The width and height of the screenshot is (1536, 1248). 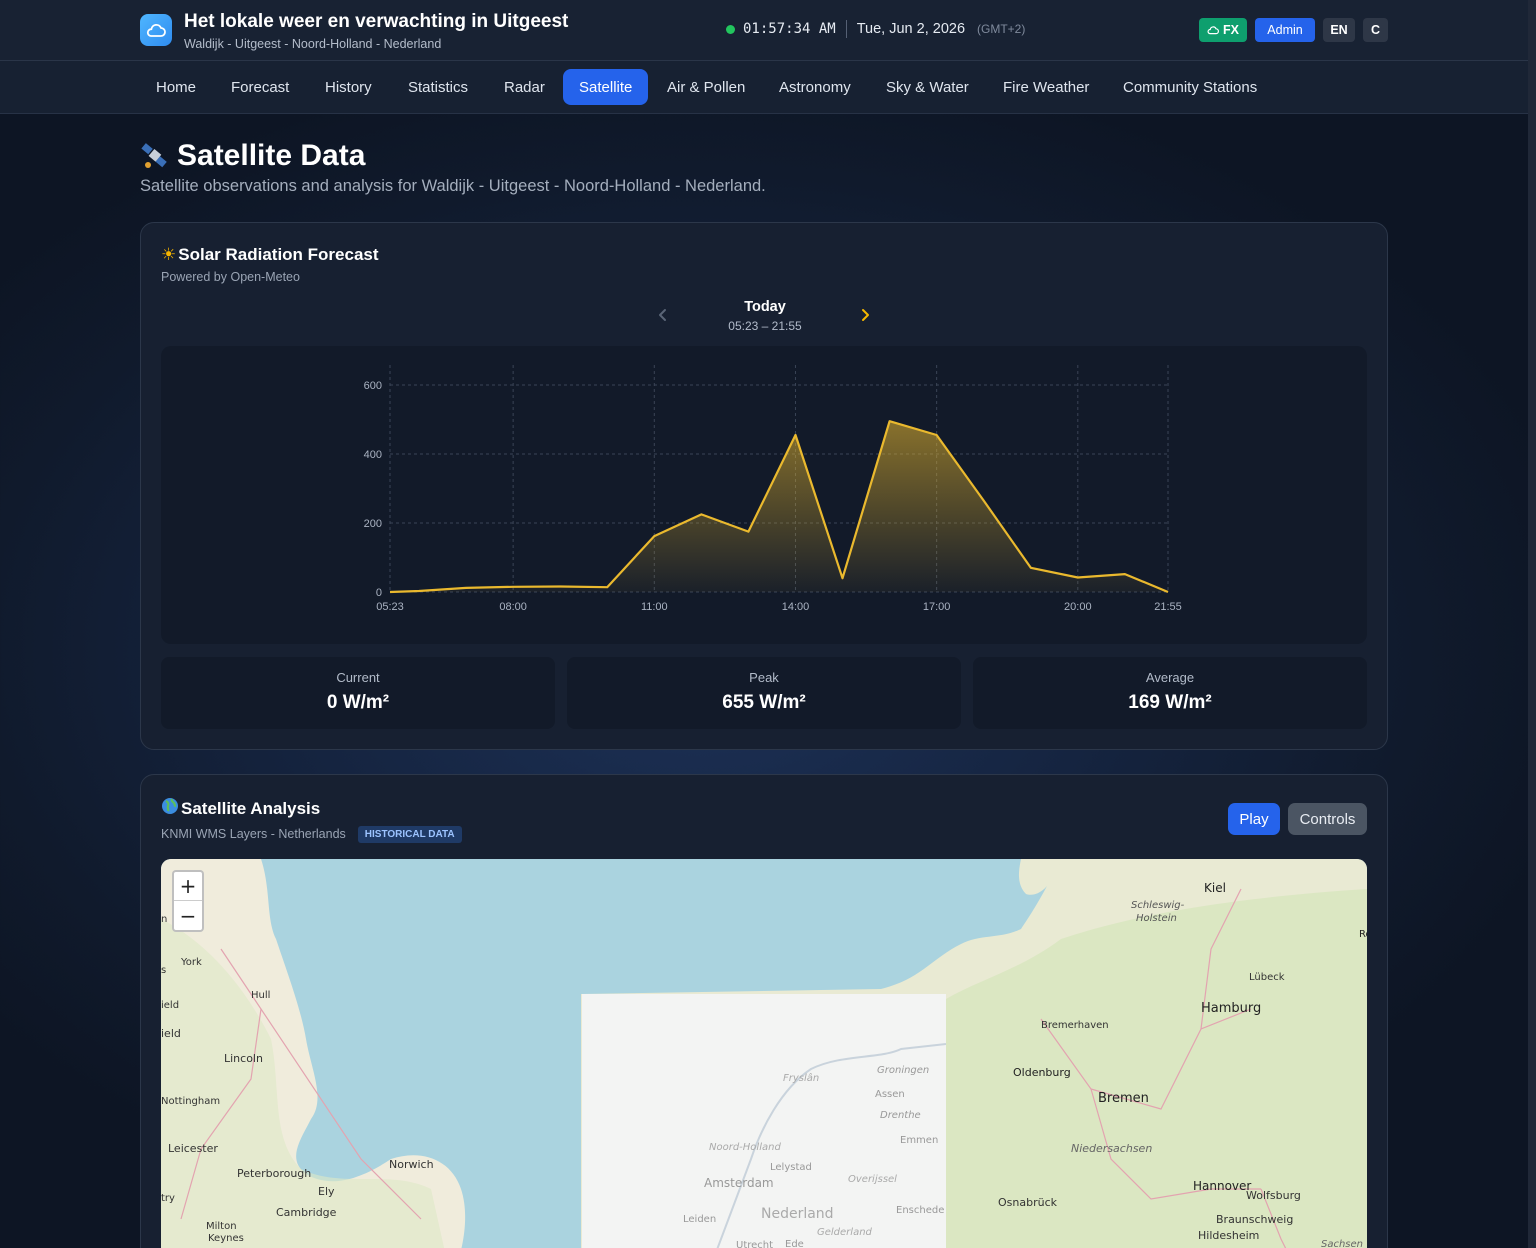 I want to click on stat-current-value: 0 W/m², so click(x=358, y=702).